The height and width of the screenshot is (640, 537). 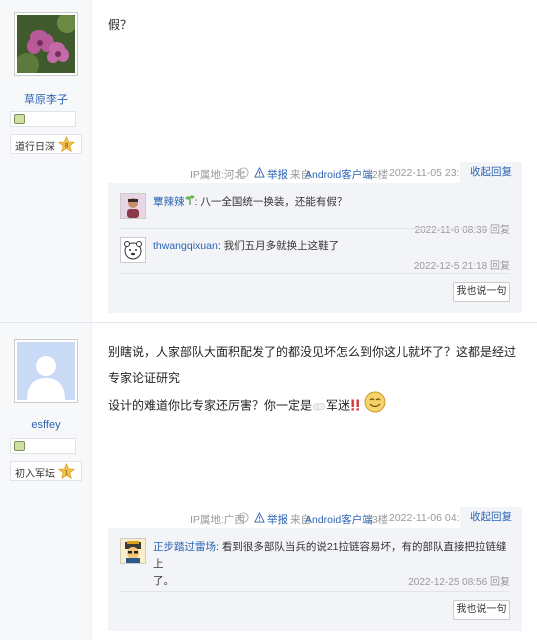 What do you see at coordinates (338, 405) in the screenshot?
I see `post-content-tail: 军迷` at bounding box center [338, 405].